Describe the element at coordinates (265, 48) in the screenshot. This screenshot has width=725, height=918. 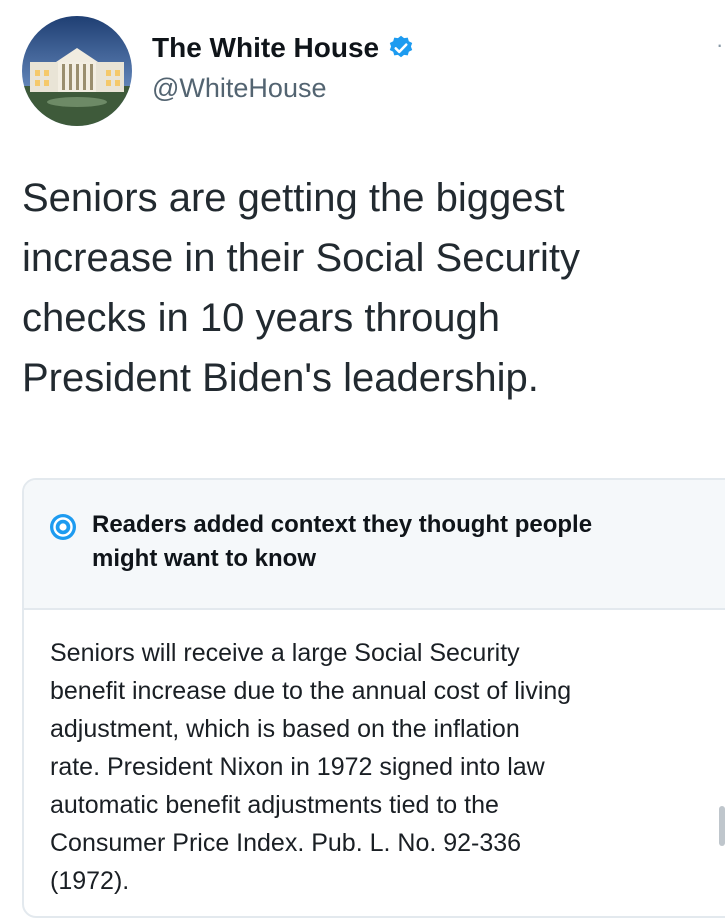
I see `display-name: The White House` at that location.